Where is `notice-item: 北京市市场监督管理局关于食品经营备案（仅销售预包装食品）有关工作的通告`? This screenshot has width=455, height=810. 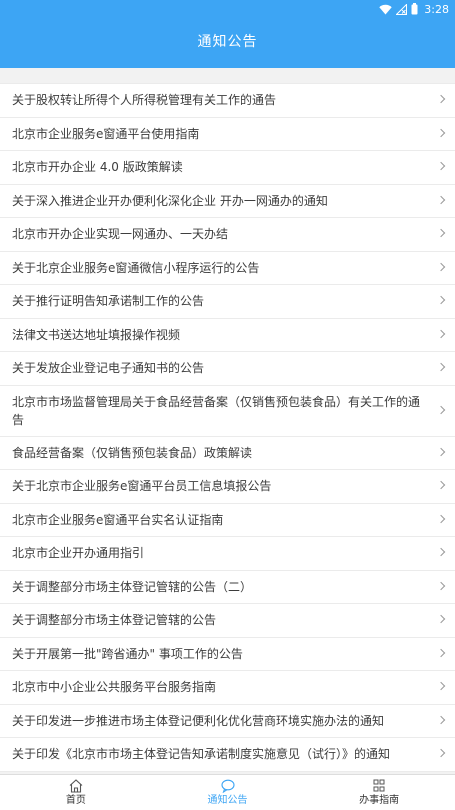 notice-item: 北京市市场监督管理局关于食品经营备案（仅销售预包装食品）有关工作的通告 is located at coordinates (227, 411).